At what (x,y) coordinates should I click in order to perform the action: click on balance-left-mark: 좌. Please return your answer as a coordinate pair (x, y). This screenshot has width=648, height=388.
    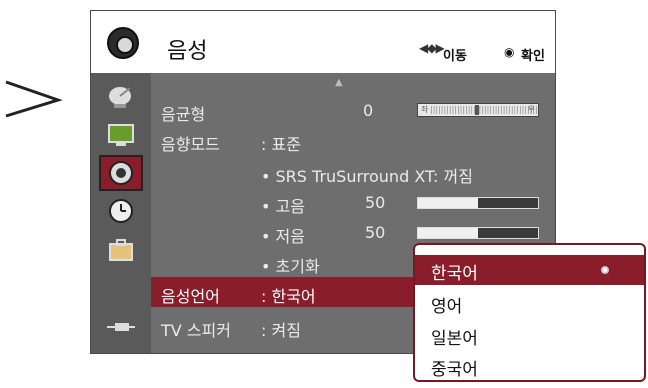
    Looking at the image, I should click on (425, 109).